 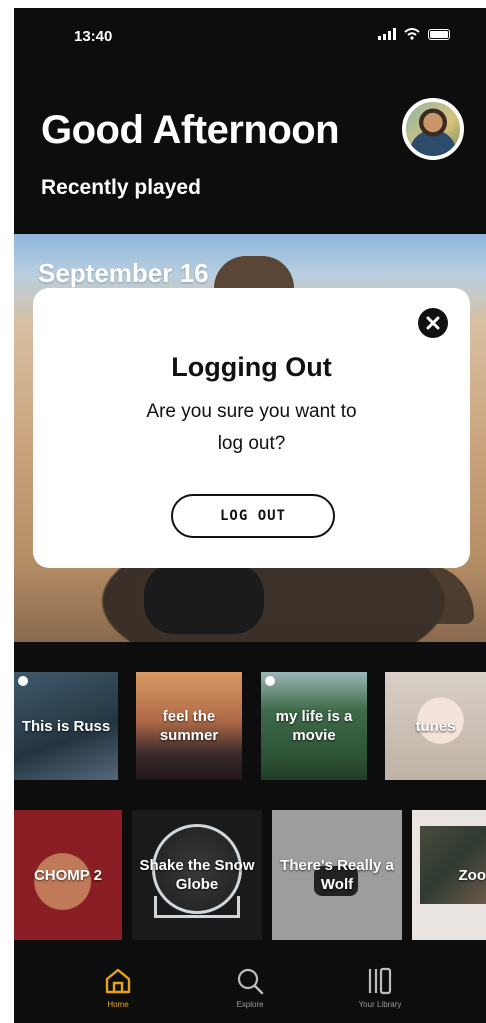 What do you see at coordinates (118, 1004) in the screenshot?
I see `nav-home-label: Home` at bounding box center [118, 1004].